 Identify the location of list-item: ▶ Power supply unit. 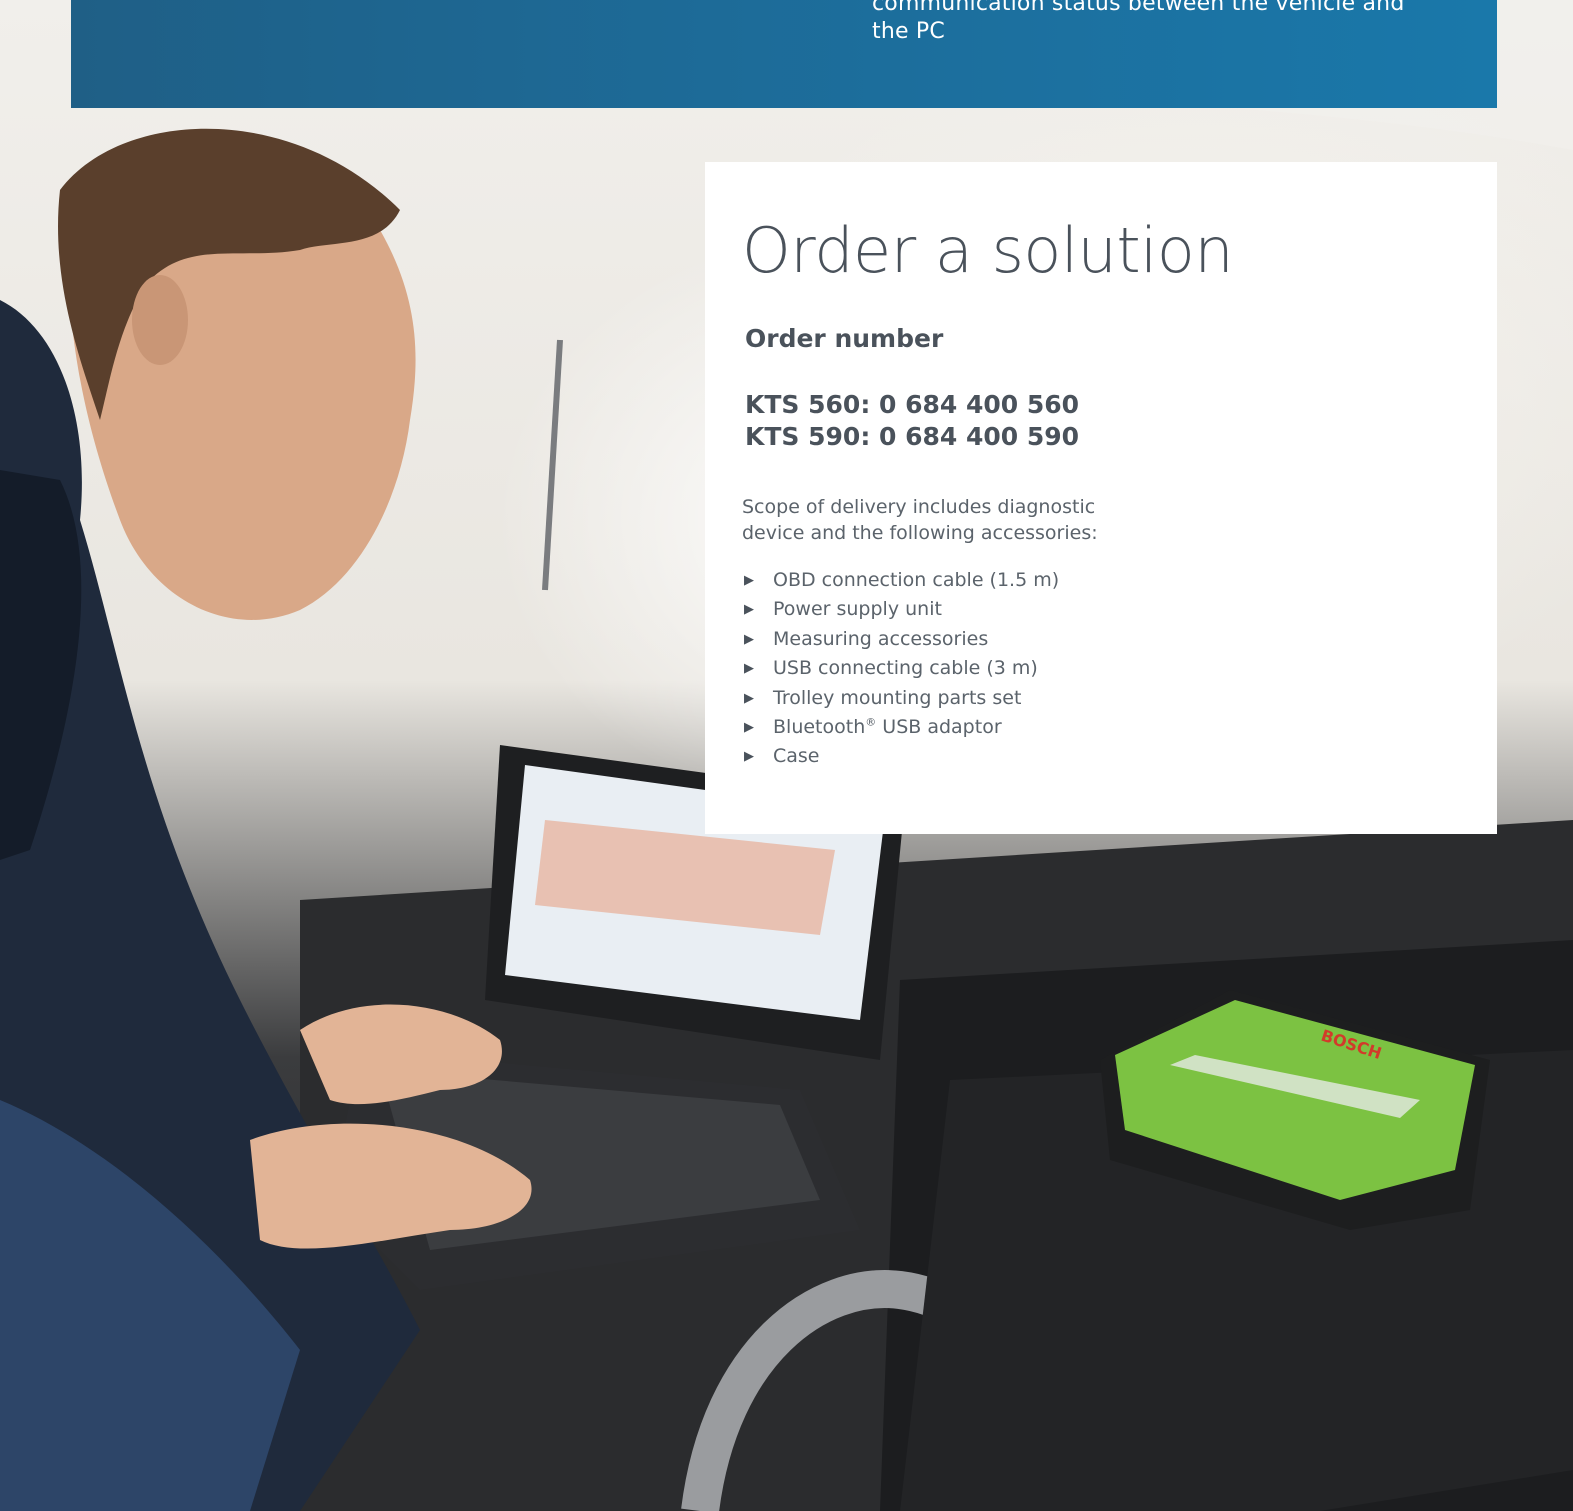
(900, 609).